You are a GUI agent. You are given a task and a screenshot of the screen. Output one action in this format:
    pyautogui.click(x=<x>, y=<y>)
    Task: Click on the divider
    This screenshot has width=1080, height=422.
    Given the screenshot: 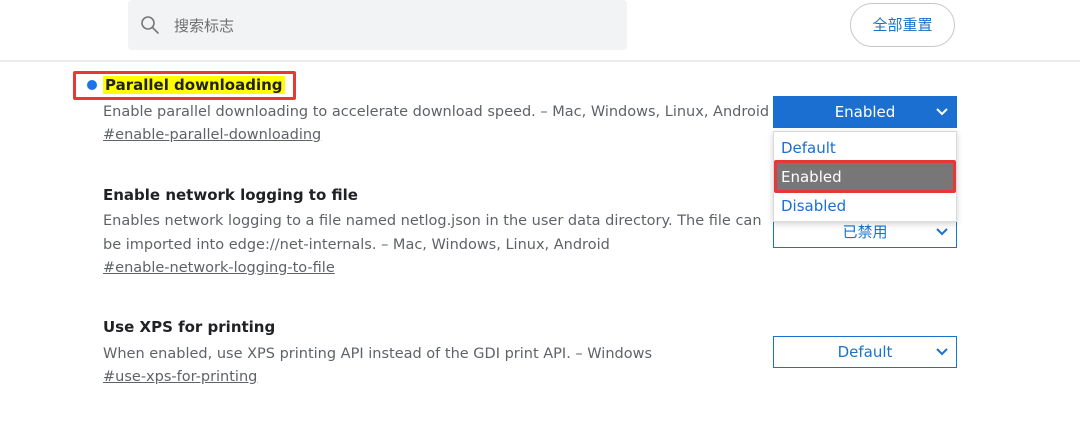 What is the action you would take?
    pyautogui.click(x=540, y=61)
    